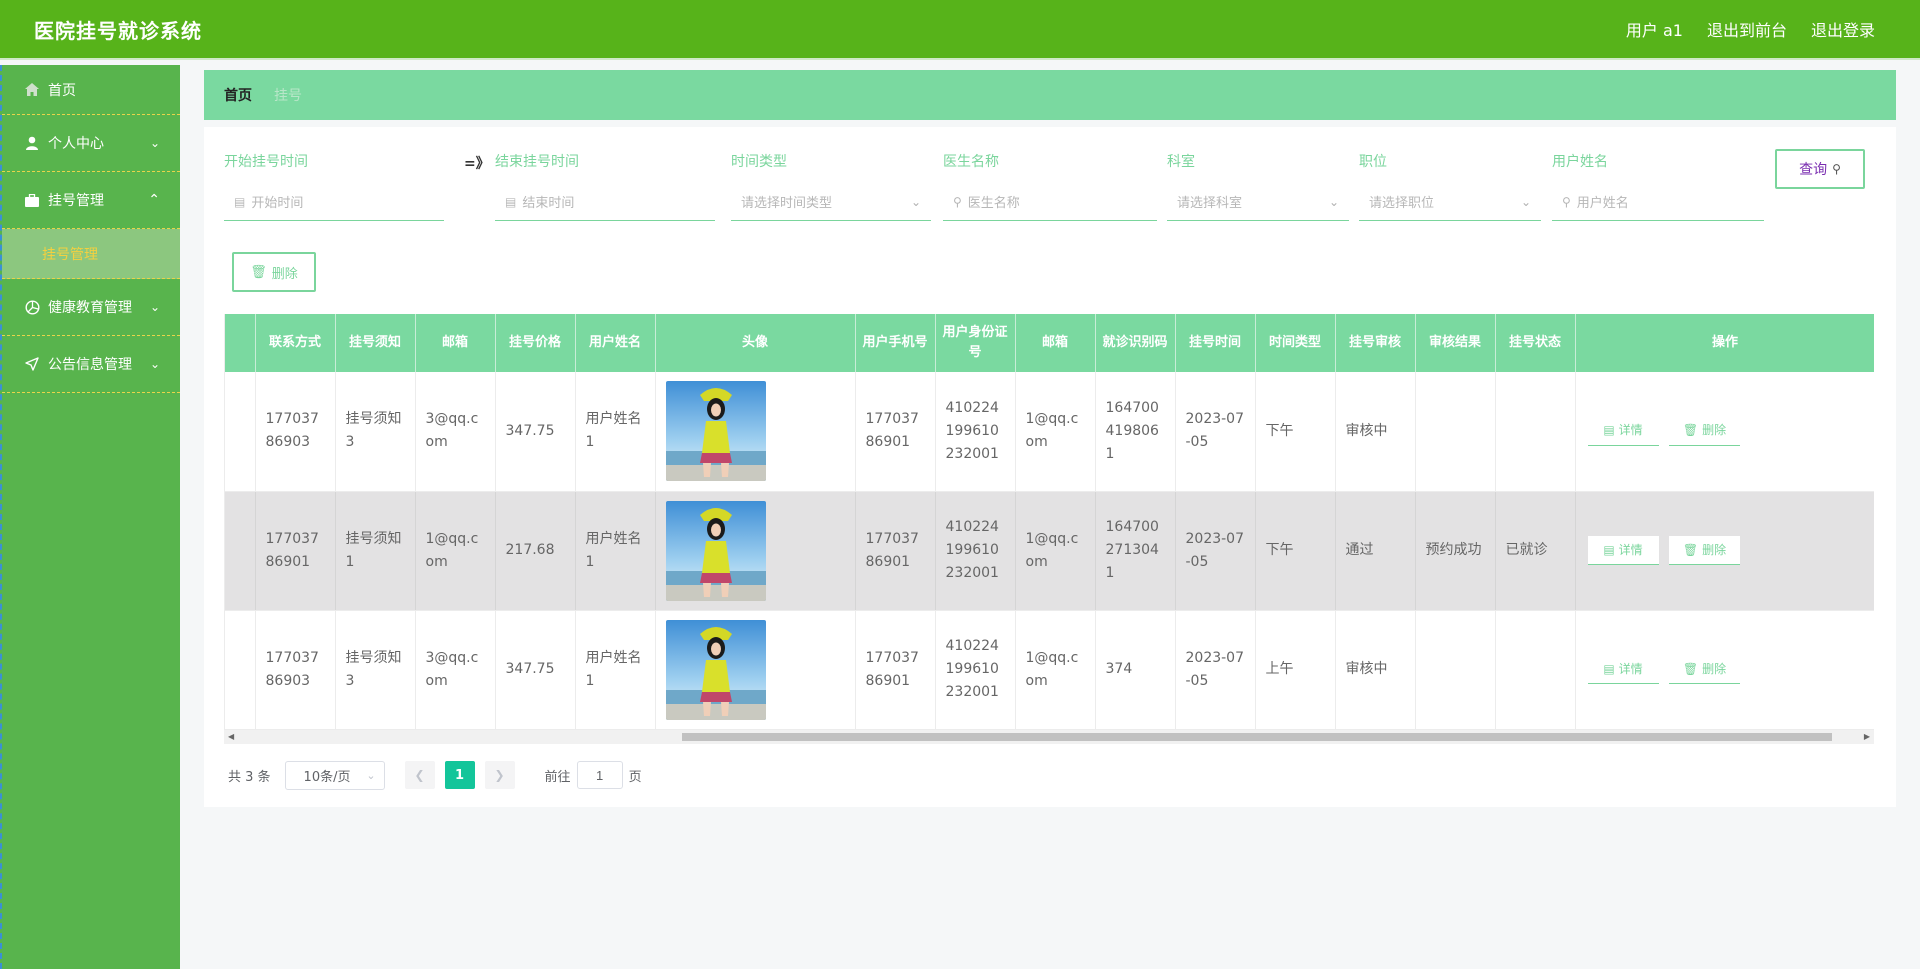 This screenshot has width=1920, height=969. What do you see at coordinates (499, 775) in the screenshot?
I see `next-page-button: ❯` at bounding box center [499, 775].